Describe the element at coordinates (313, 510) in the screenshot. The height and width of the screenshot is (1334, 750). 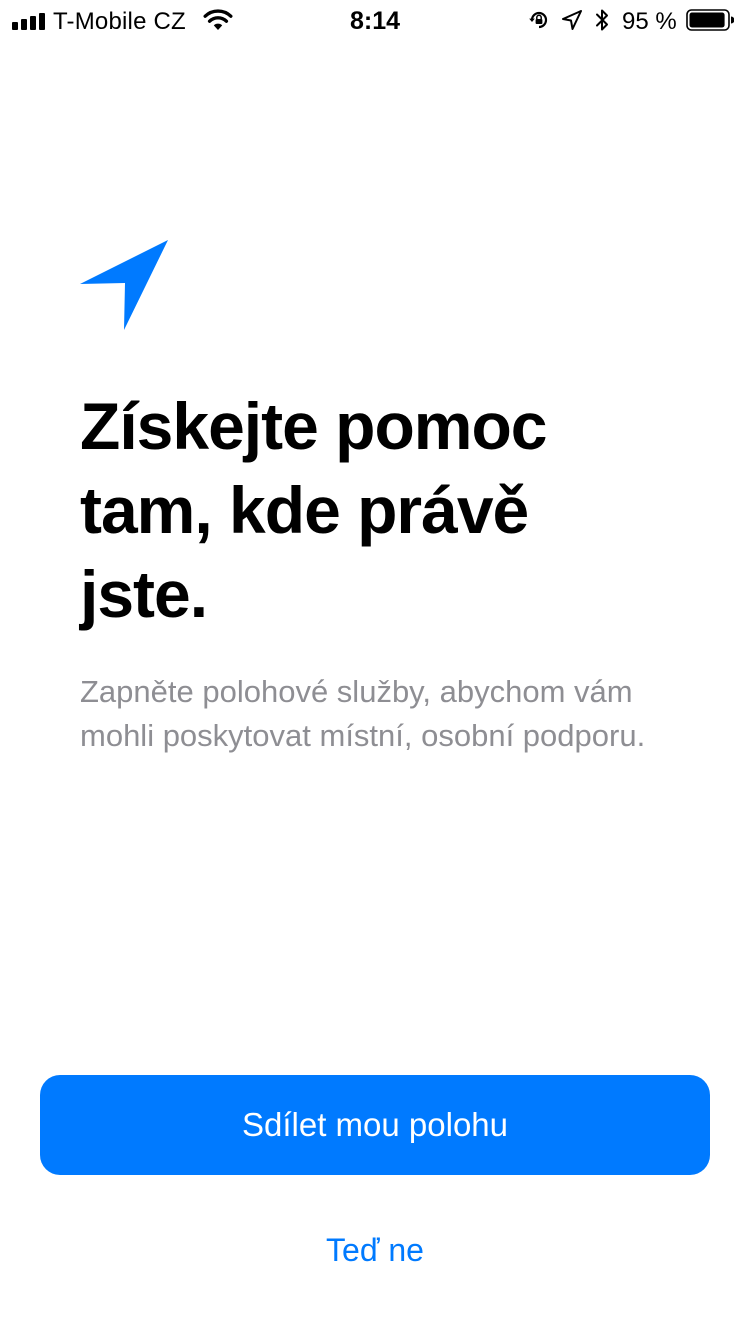
I see `page-title: Získejte pomoc tam, kde právě jste.` at that location.